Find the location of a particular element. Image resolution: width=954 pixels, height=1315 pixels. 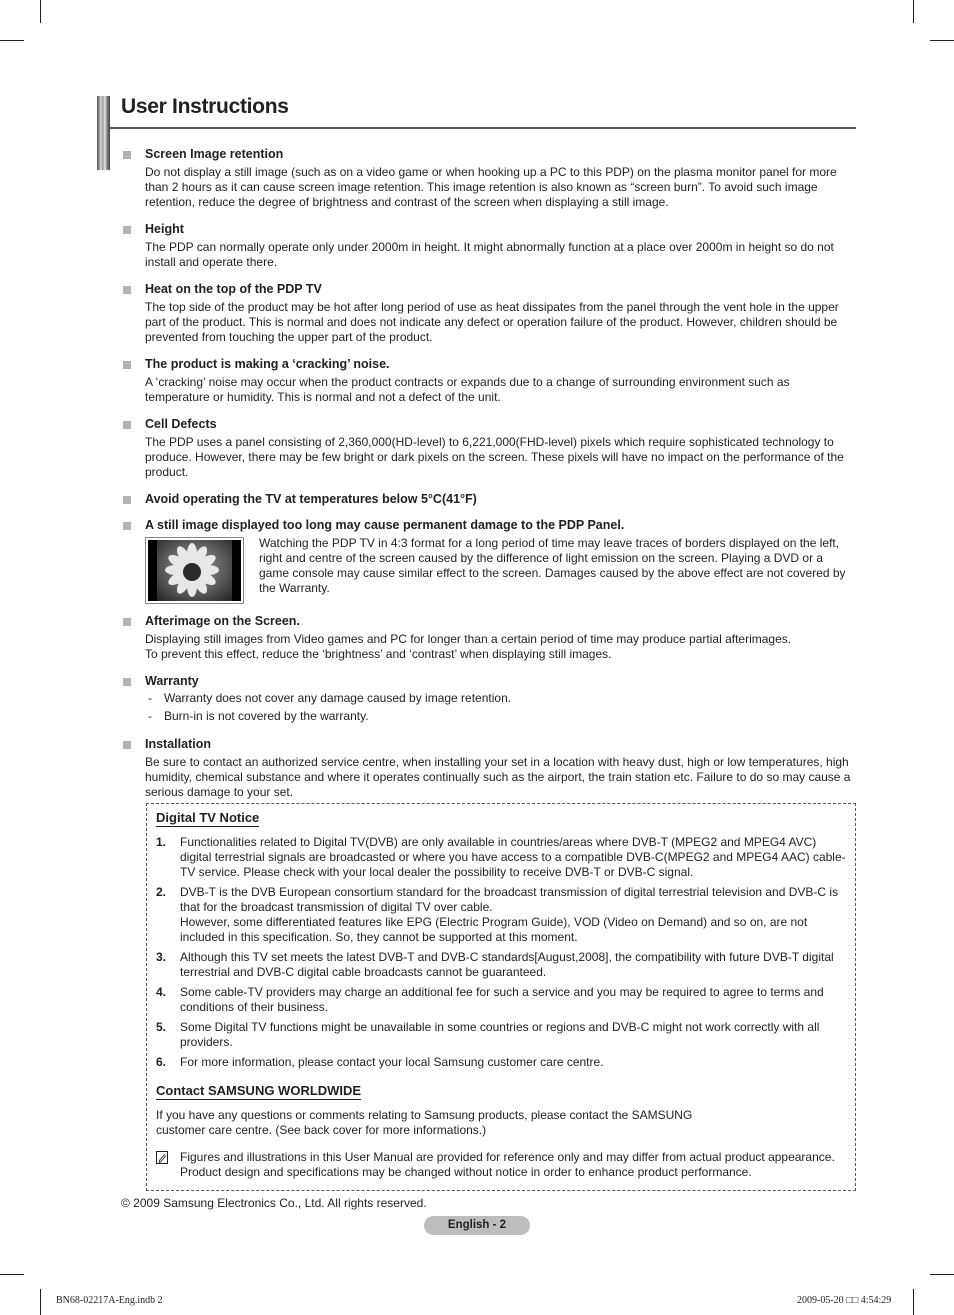

notice-item-number: 2. is located at coordinates (161, 892).